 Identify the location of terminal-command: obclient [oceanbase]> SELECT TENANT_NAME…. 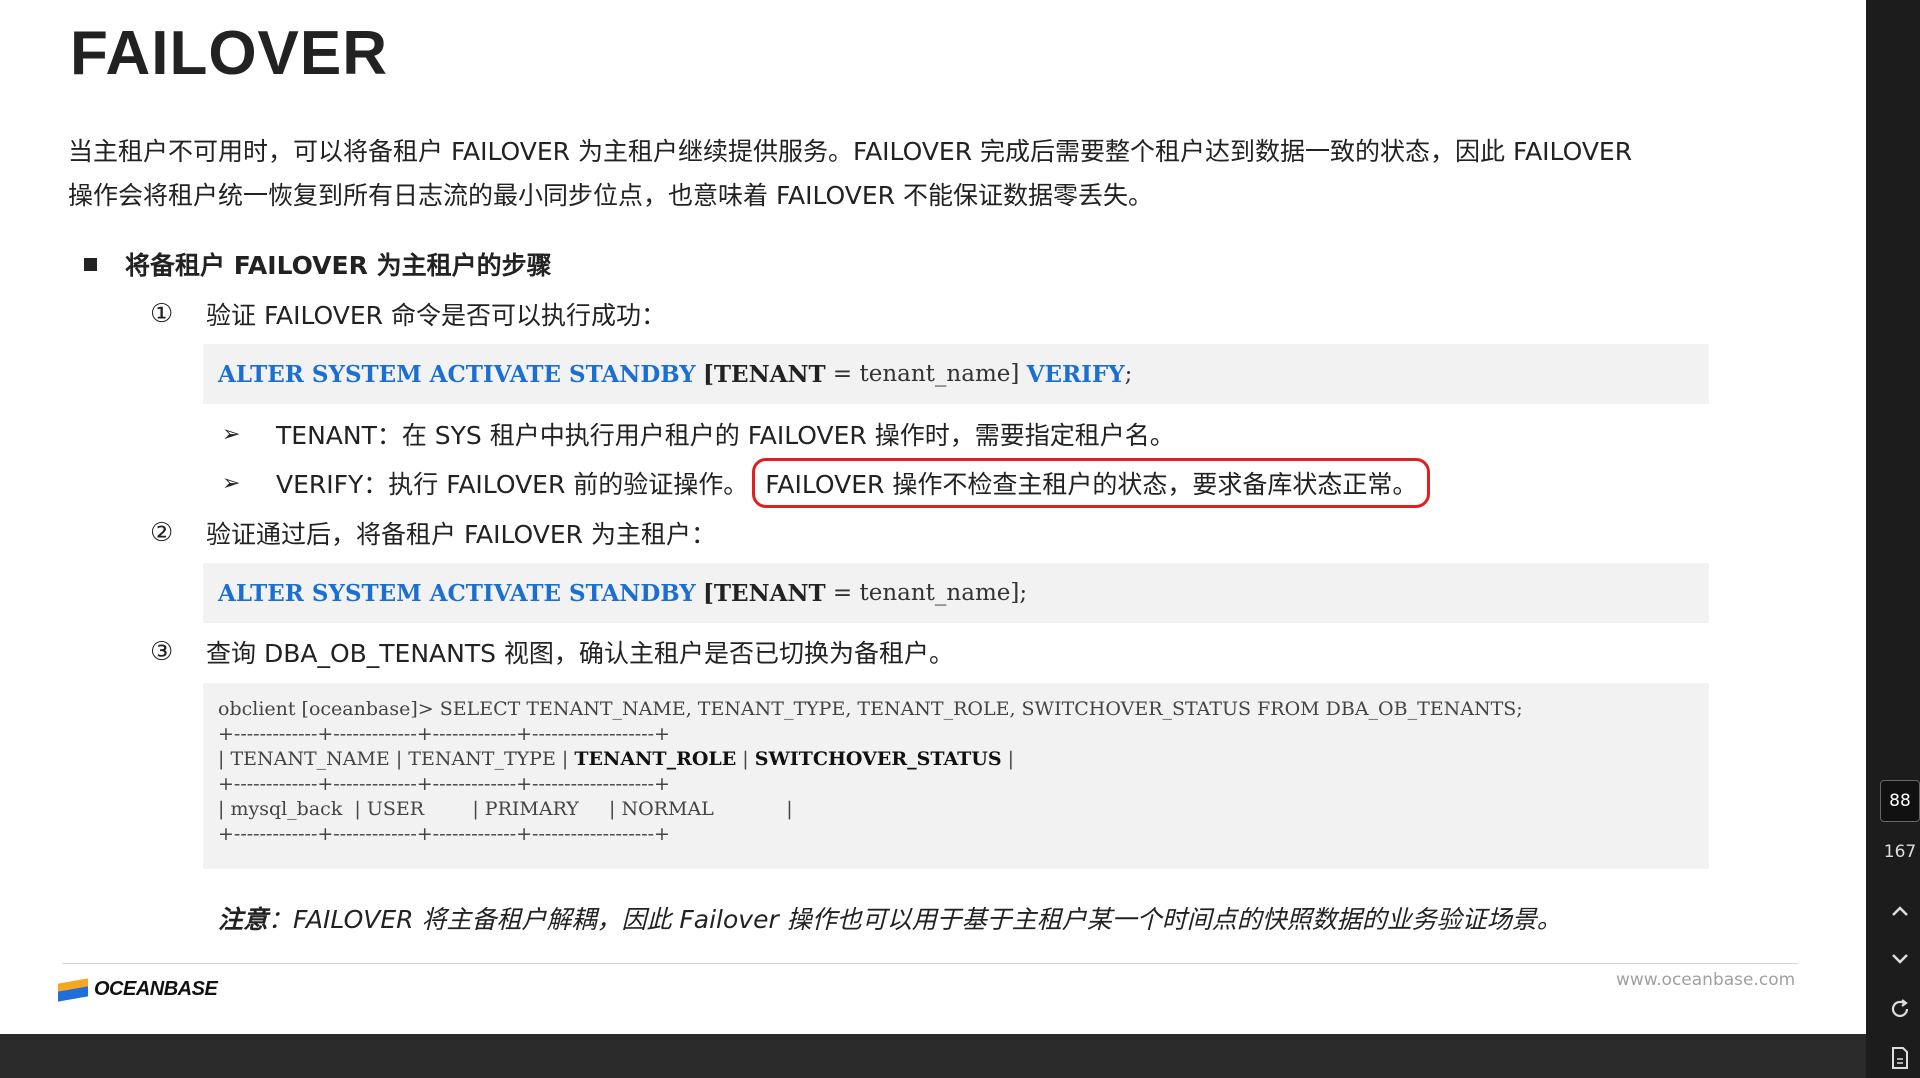
(870, 709).